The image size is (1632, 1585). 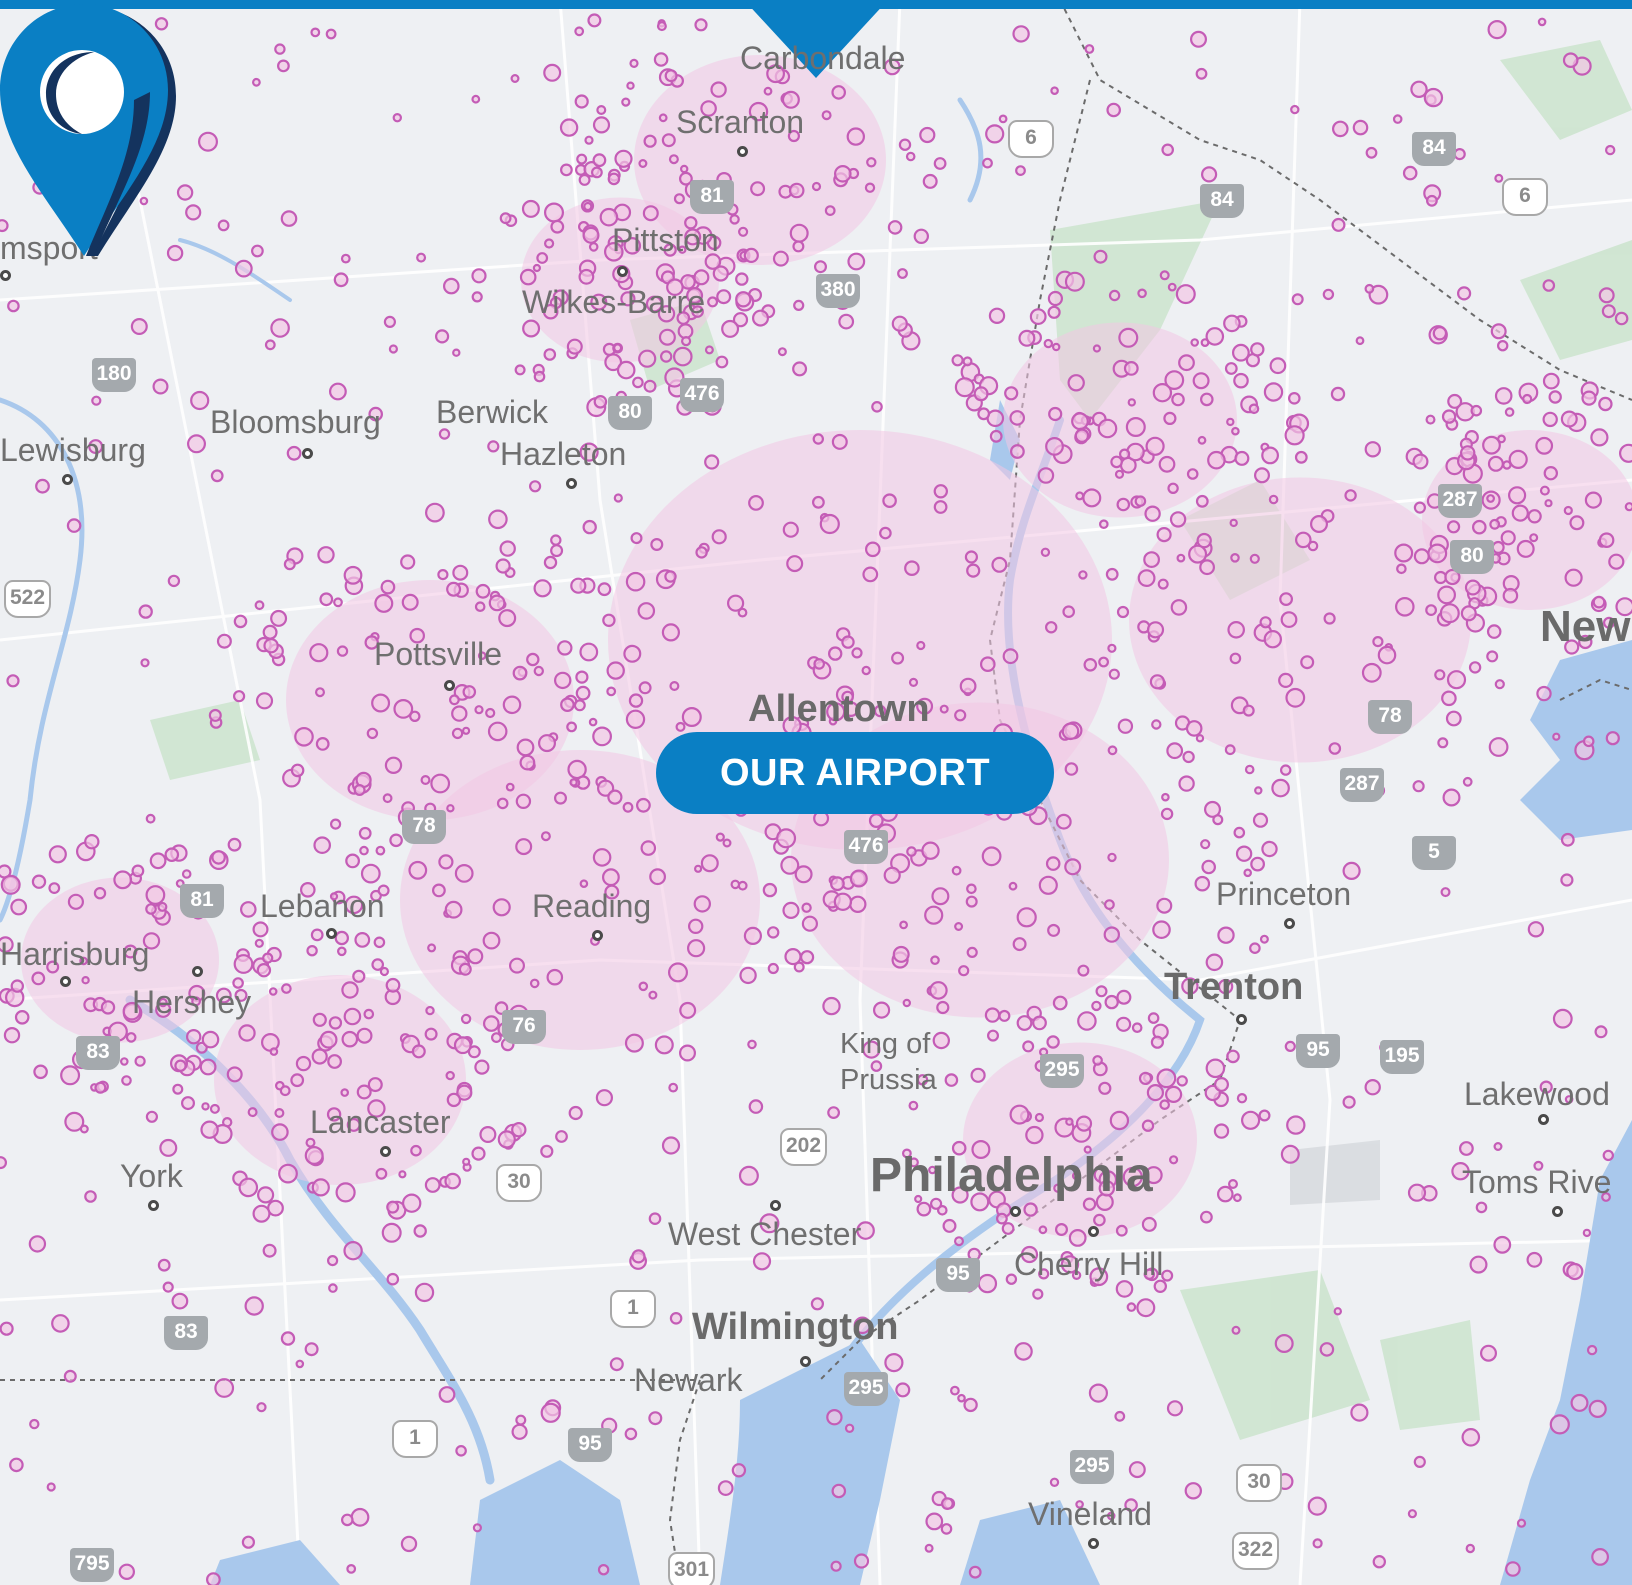 I want to click on city-label-king-of-prussia: King of, so click(x=885, y=1044).